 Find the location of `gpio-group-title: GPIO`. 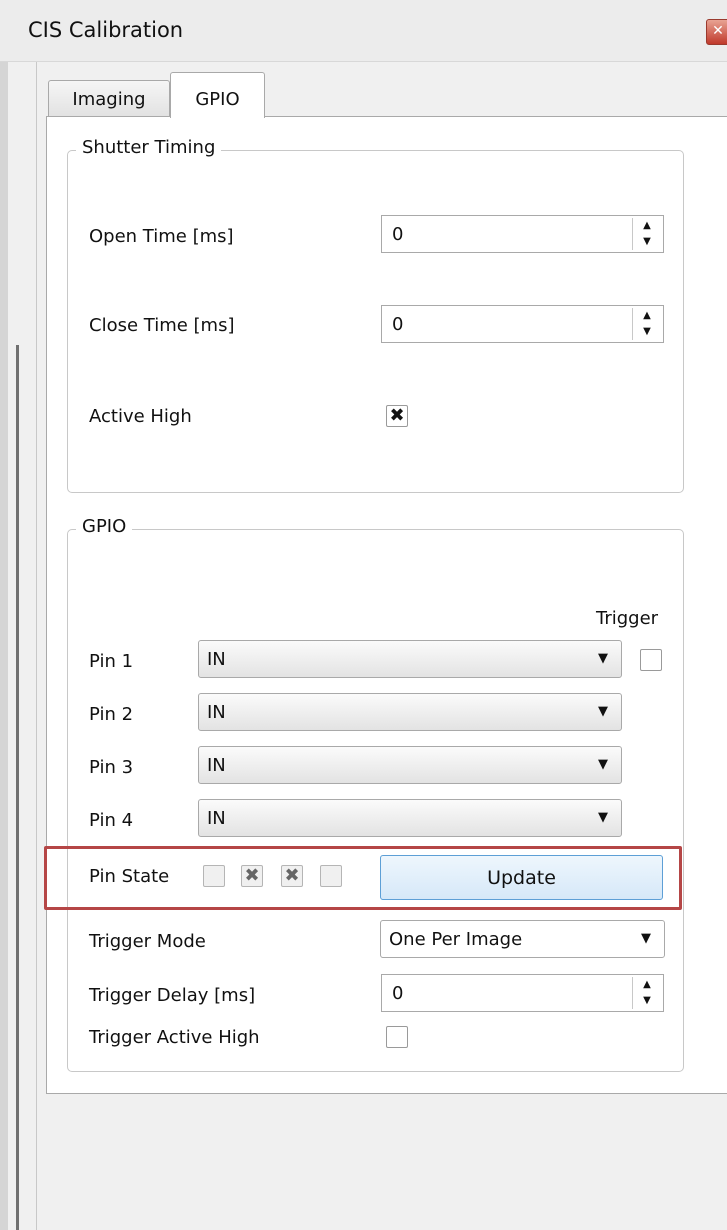

gpio-group-title: GPIO is located at coordinates (104, 526).